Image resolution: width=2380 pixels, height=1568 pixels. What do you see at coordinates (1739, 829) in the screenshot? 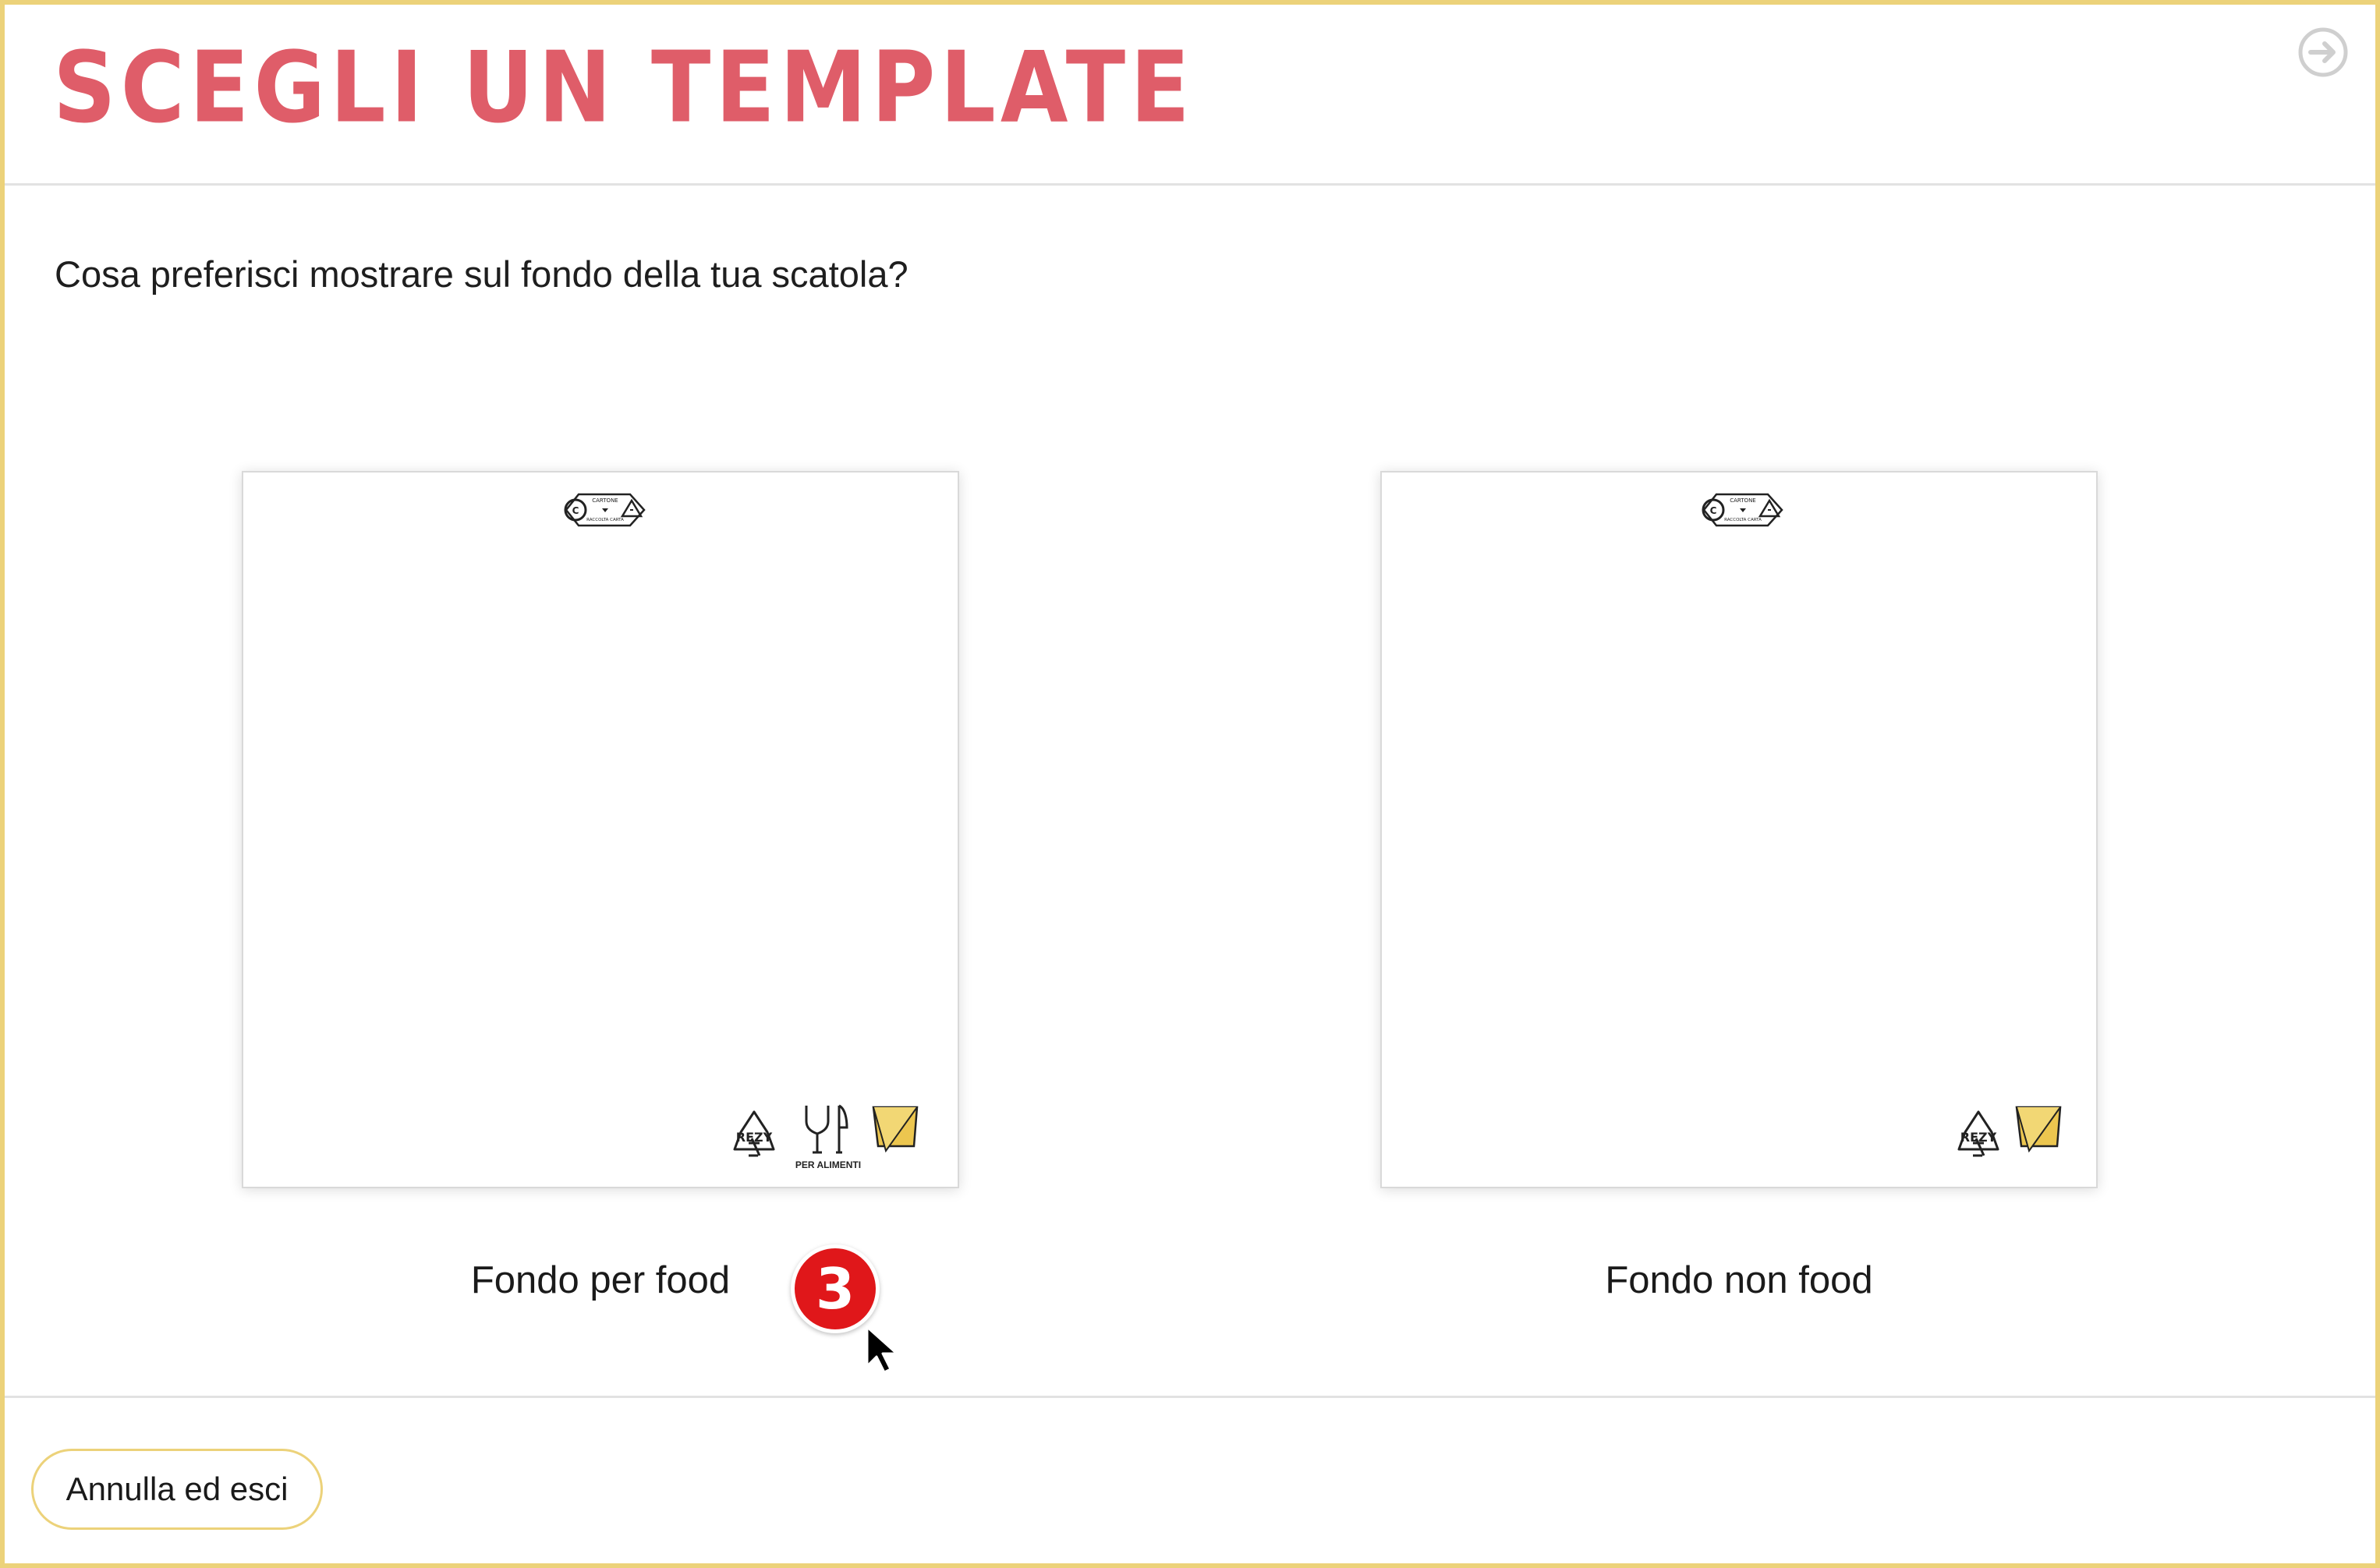
I see `template-card-nonfood: C CARTONE RACCOLTA CARTA REZY` at bounding box center [1739, 829].